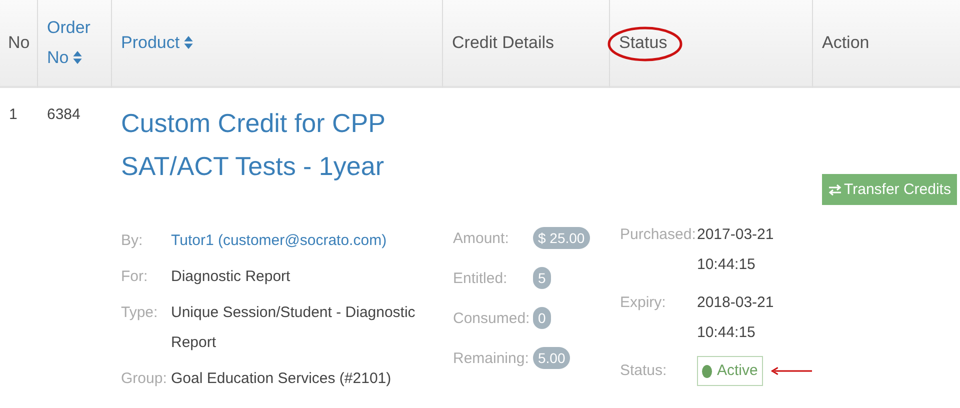  I want to click on field-label: Purchased:, so click(658, 235).